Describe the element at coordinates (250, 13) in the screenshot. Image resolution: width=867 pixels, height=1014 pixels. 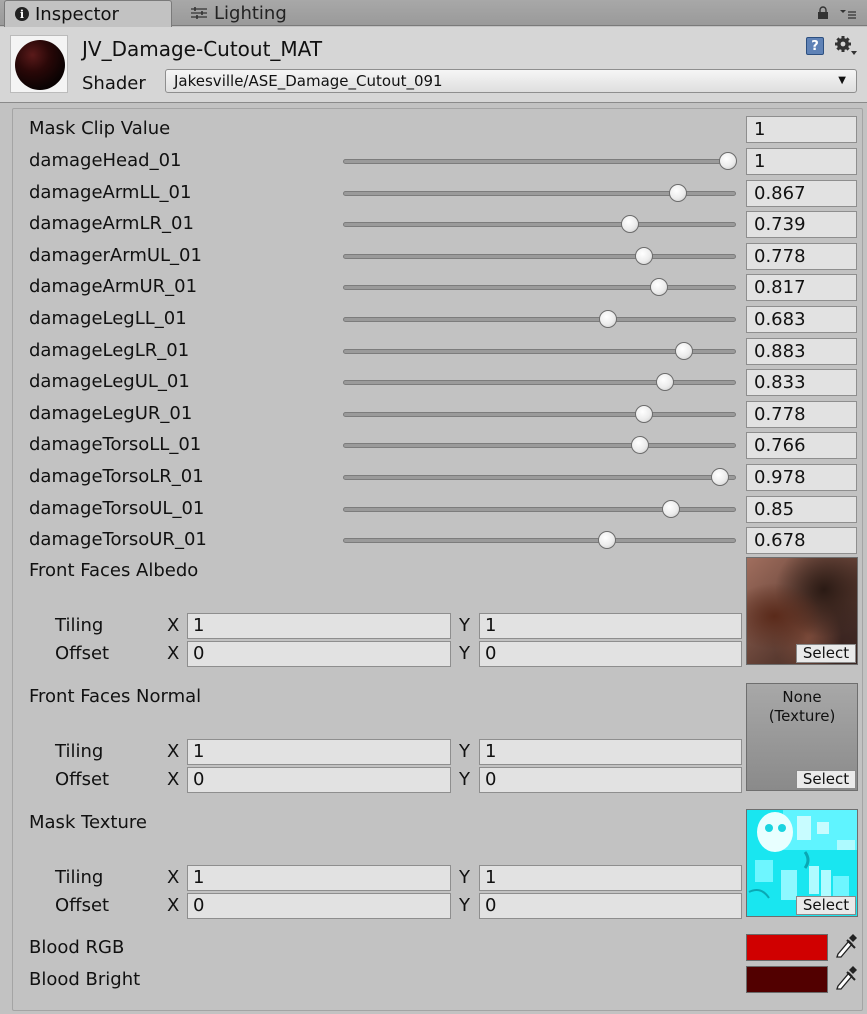
I see `tab-lighting-label: Lighting` at that location.